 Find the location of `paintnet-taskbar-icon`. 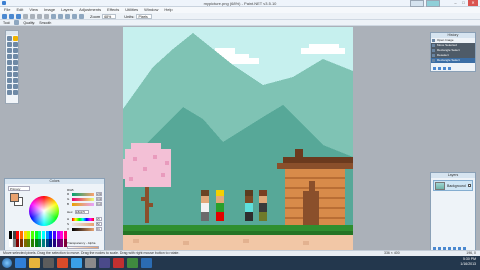

paintnet-taskbar-icon is located at coordinates (146, 263).